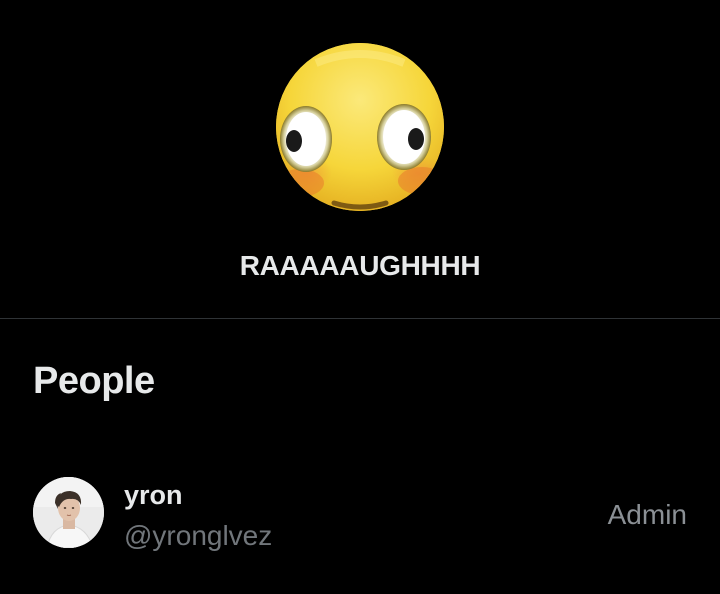 The image size is (720, 594). I want to click on group-name: RAAAAAUGHHHH, so click(360, 265).